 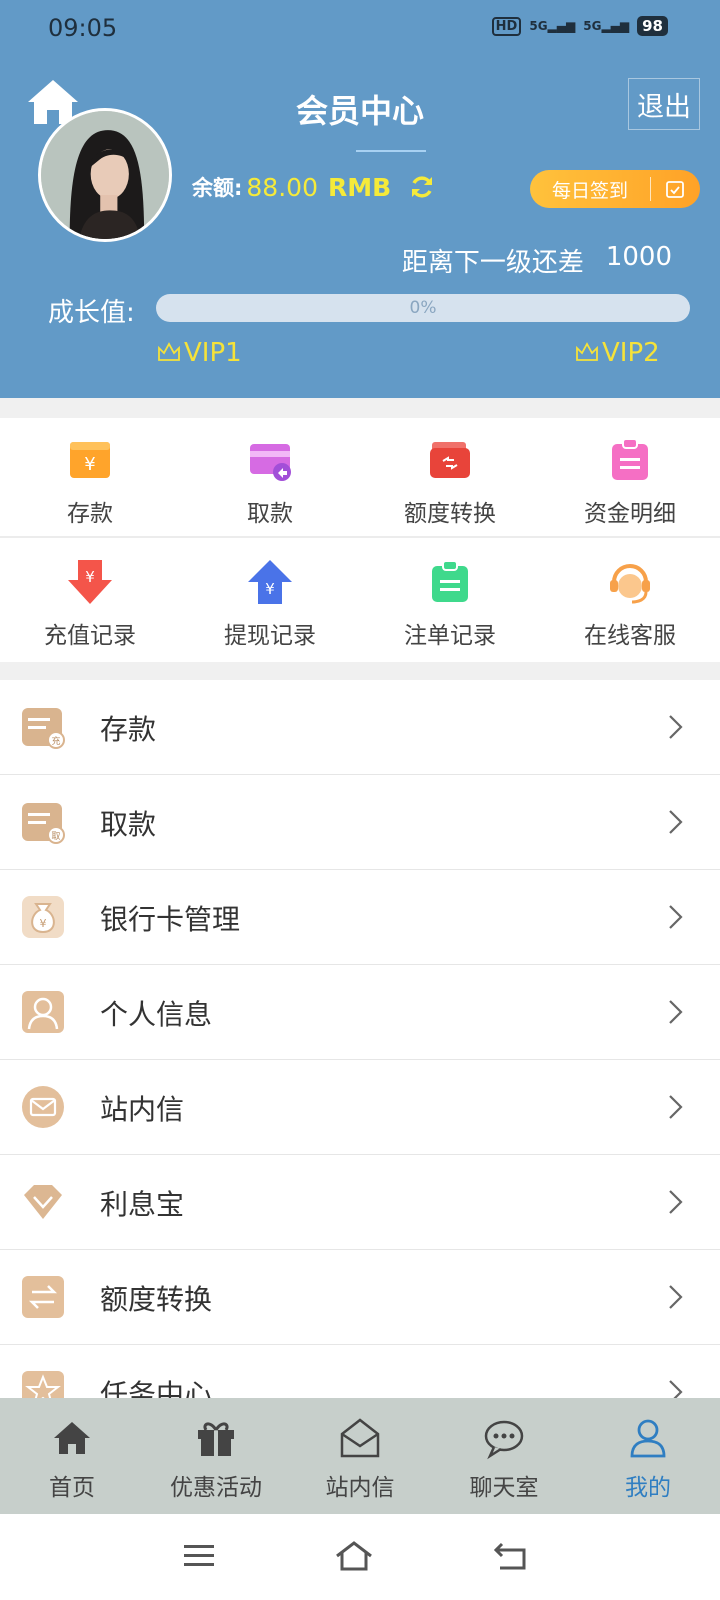 What do you see at coordinates (43, 823) in the screenshot?
I see `withdraw-list-icon: 取` at bounding box center [43, 823].